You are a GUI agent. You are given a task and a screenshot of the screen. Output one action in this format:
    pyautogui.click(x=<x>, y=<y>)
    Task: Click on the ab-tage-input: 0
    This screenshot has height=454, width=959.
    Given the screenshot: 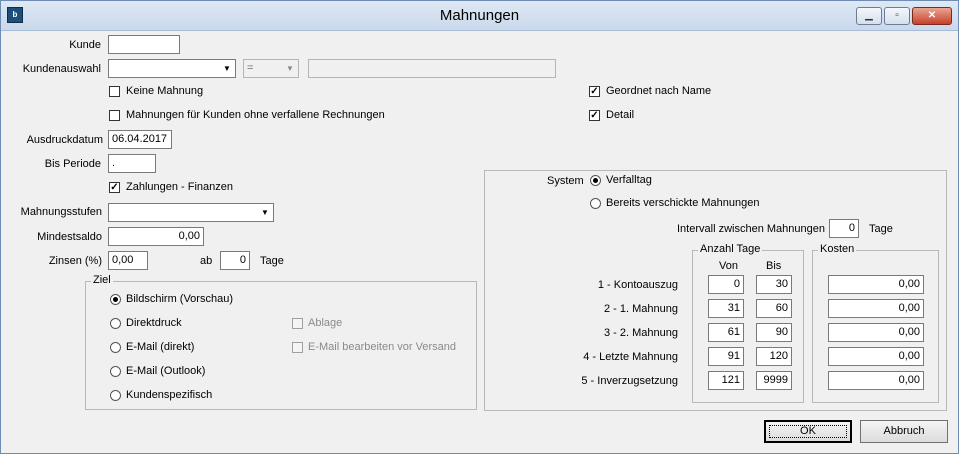 What is the action you would take?
    pyautogui.click(x=235, y=260)
    